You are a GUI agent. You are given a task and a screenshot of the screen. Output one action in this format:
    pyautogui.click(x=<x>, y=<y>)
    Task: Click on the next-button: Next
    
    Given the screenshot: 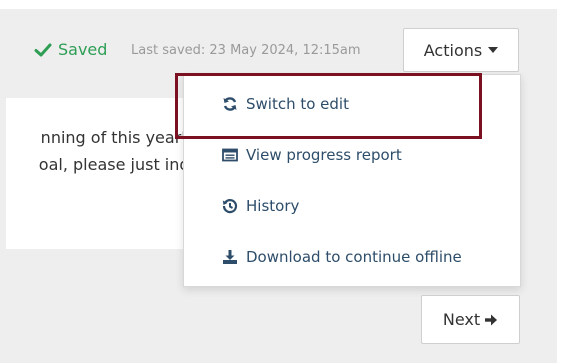 What is the action you would take?
    pyautogui.click(x=470, y=319)
    